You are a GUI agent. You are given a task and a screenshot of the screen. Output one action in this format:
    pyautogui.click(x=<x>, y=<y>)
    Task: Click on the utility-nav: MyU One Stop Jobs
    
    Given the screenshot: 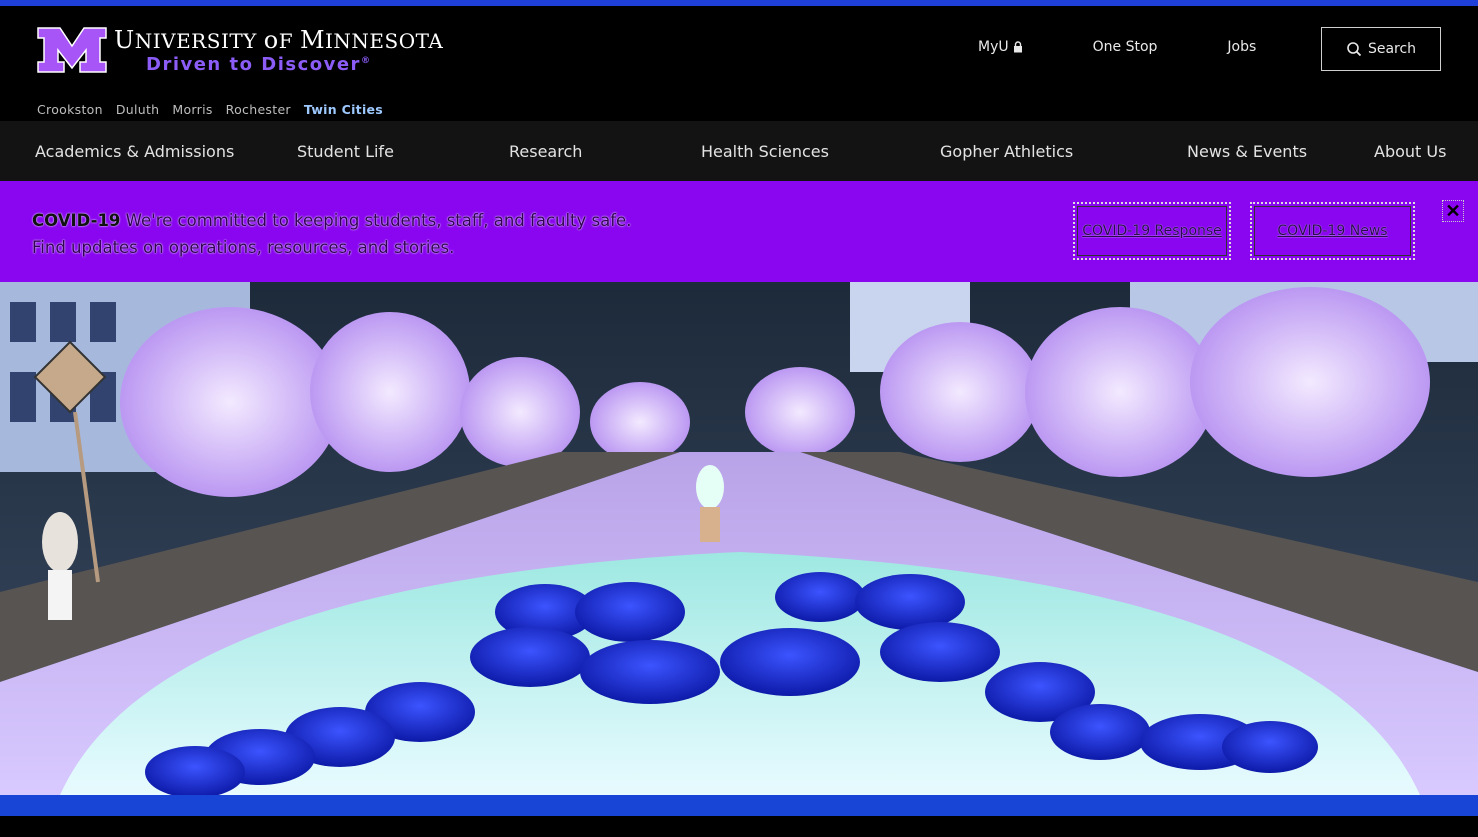 What is the action you would take?
    pyautogui.click(x=1117, y=47)
    